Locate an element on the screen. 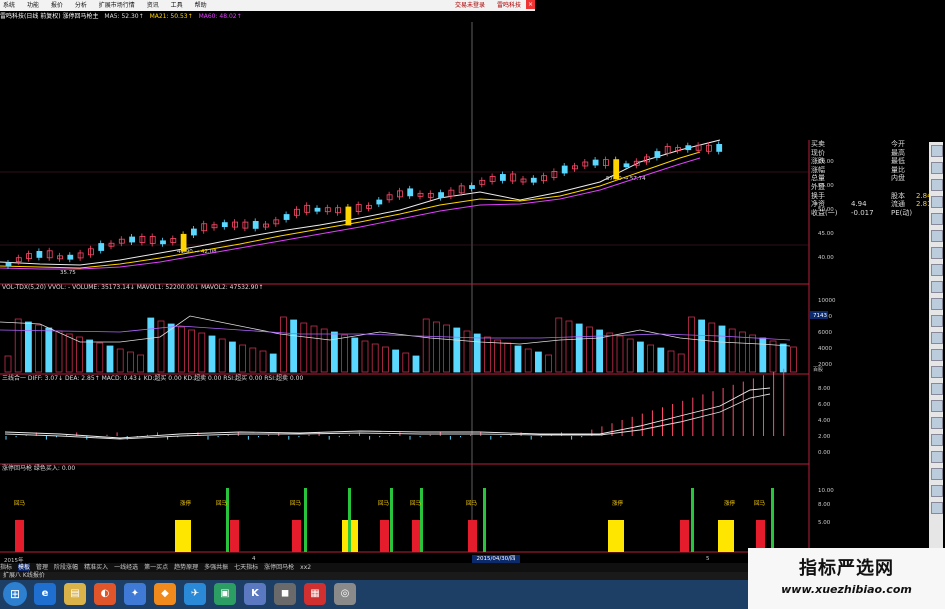  app-icon: ✈ is located at coordinates (195, 594).